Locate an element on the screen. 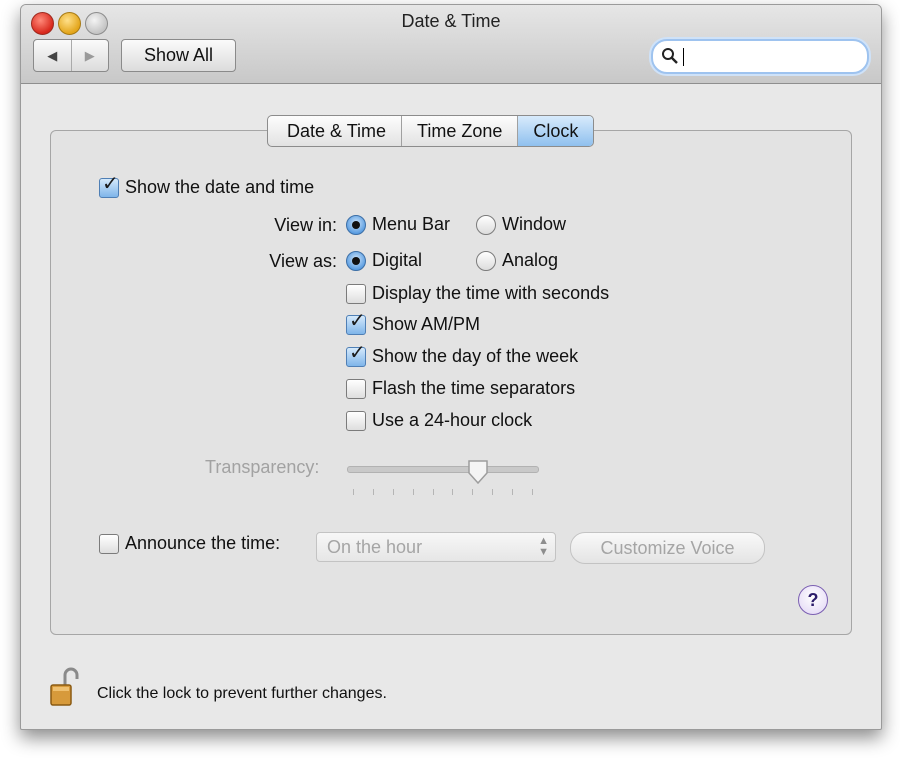  radio-label: Analog is located at coordinates (530, 260).